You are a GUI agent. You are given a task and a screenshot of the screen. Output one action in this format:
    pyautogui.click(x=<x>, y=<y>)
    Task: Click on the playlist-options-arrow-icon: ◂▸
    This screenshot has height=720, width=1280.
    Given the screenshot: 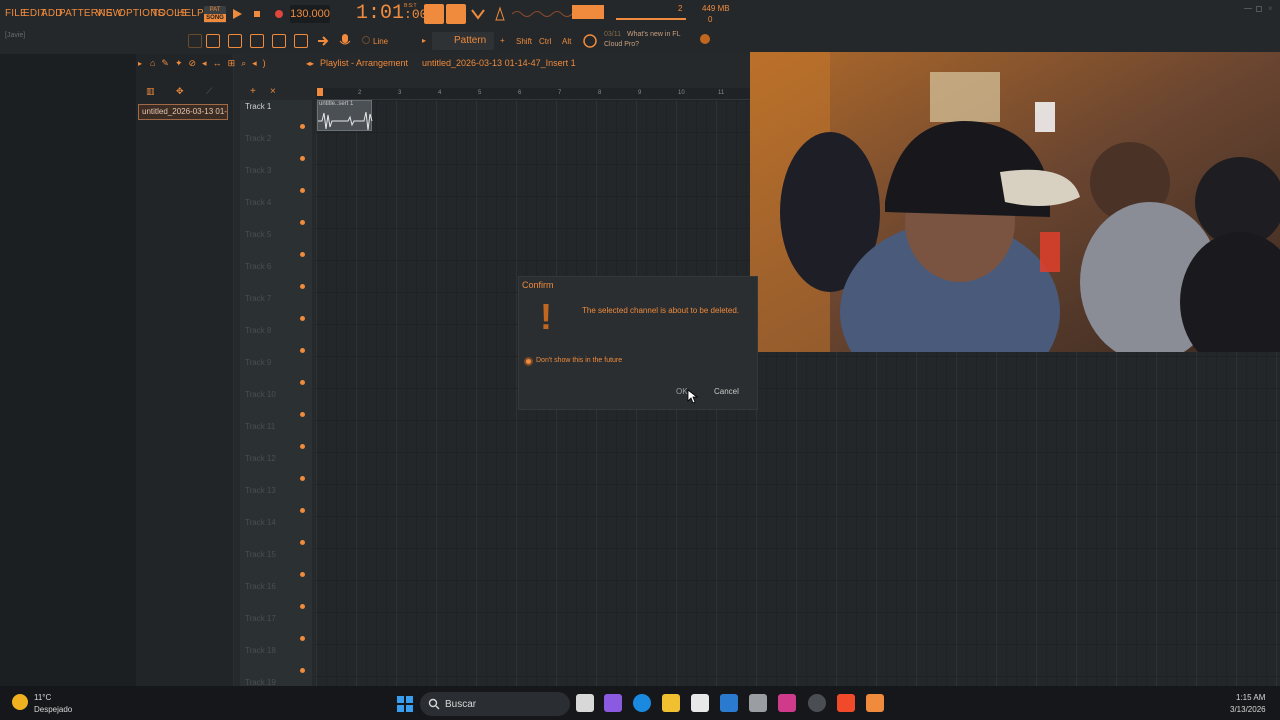 What is the action you would take?
    pyautogui.click(x=310, y=63)
    